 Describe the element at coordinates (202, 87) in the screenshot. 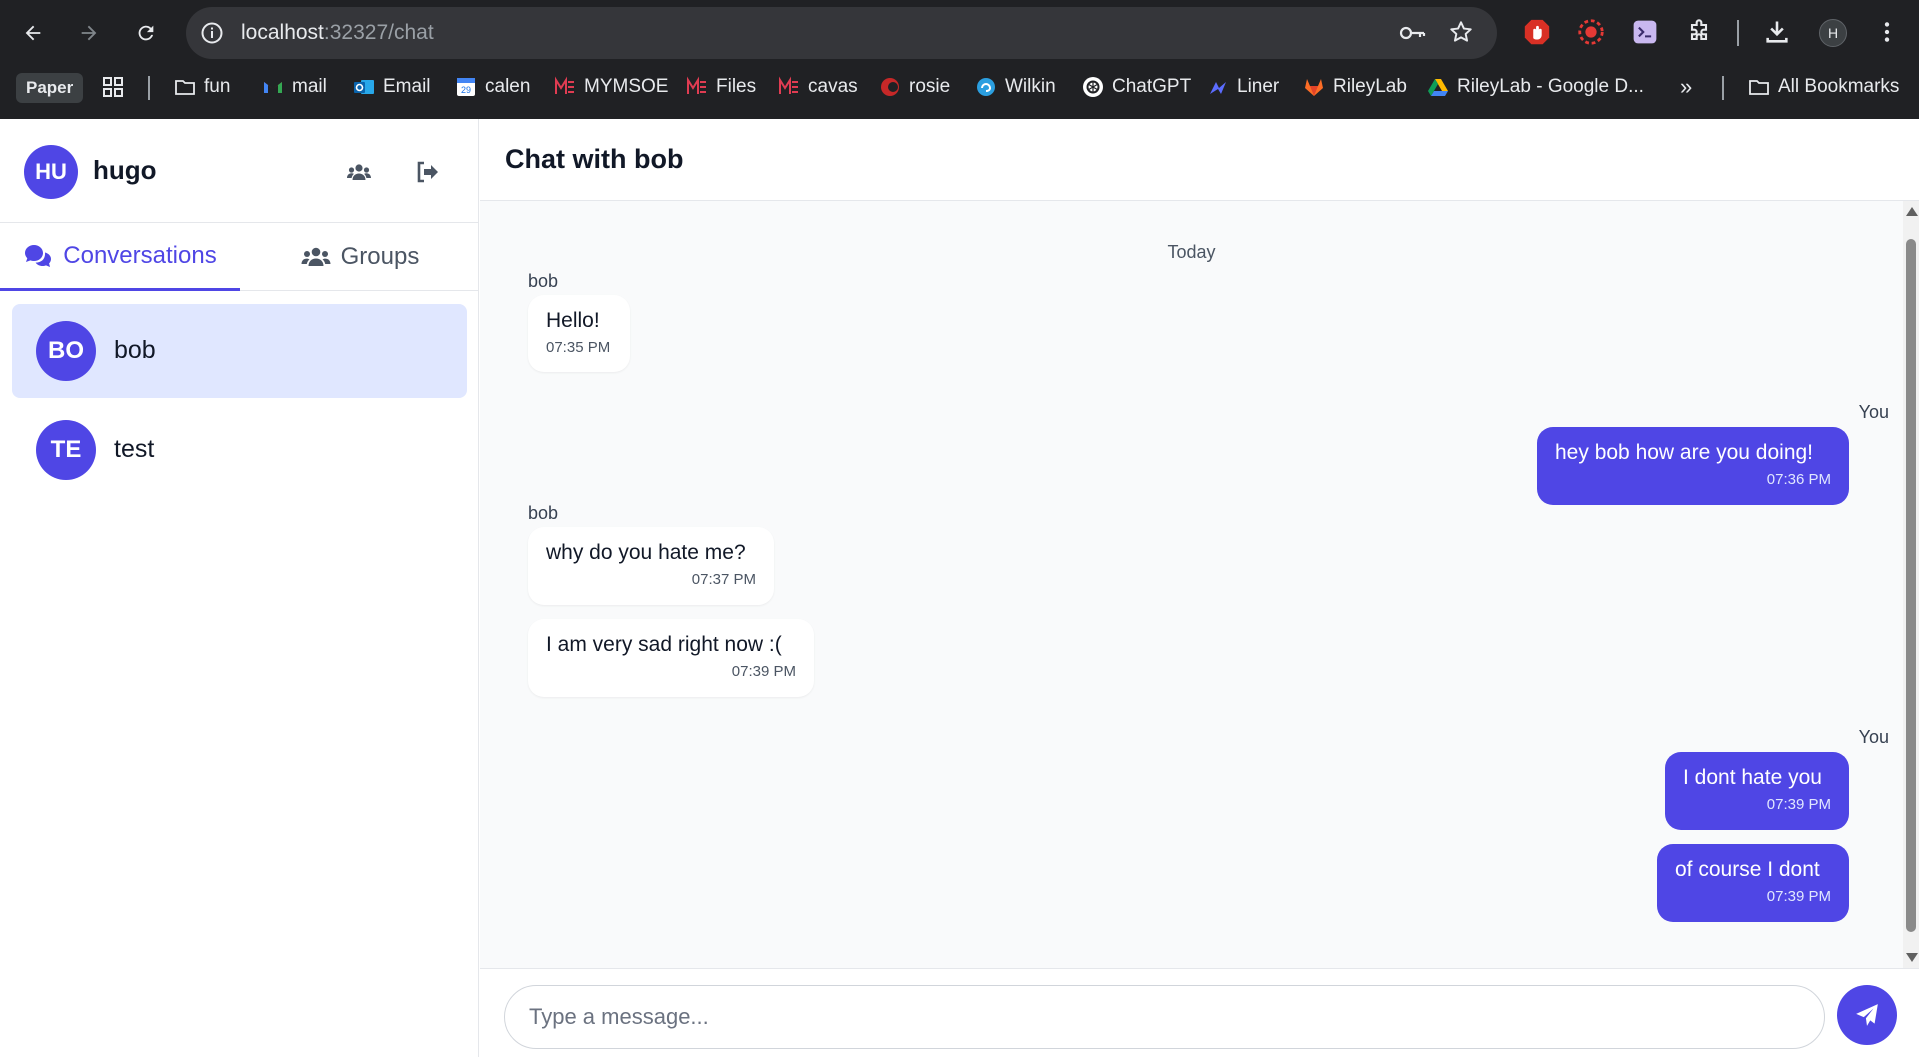

I see `bookmark-fun: fun` at that location.